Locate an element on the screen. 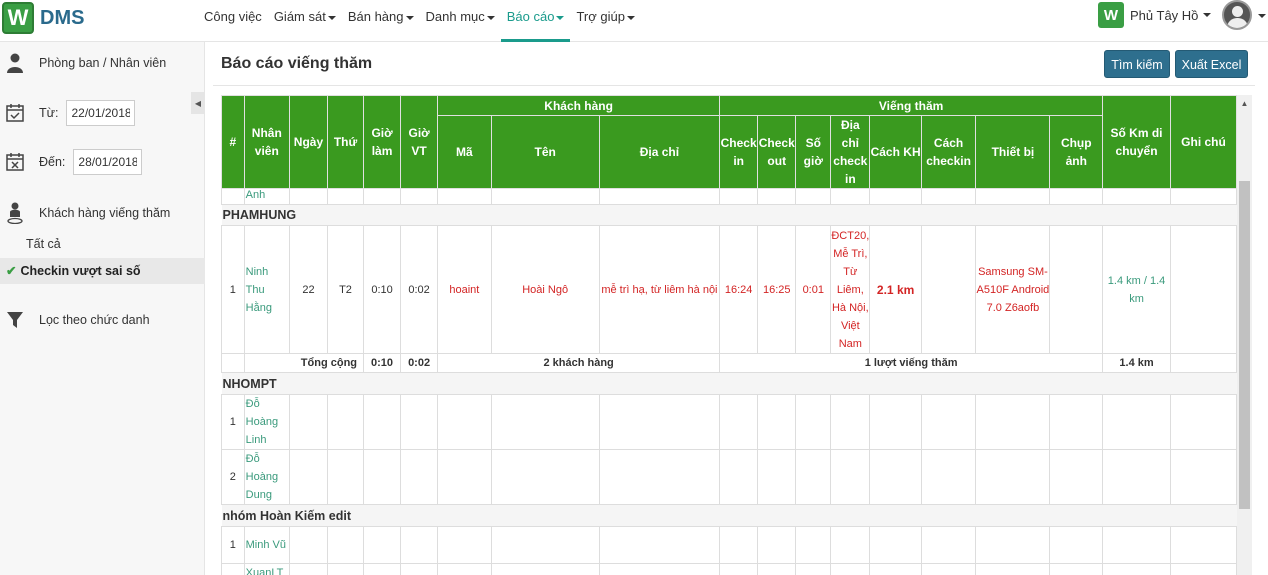  cell-hours: 0:01 is located at coordinates (813, 289).